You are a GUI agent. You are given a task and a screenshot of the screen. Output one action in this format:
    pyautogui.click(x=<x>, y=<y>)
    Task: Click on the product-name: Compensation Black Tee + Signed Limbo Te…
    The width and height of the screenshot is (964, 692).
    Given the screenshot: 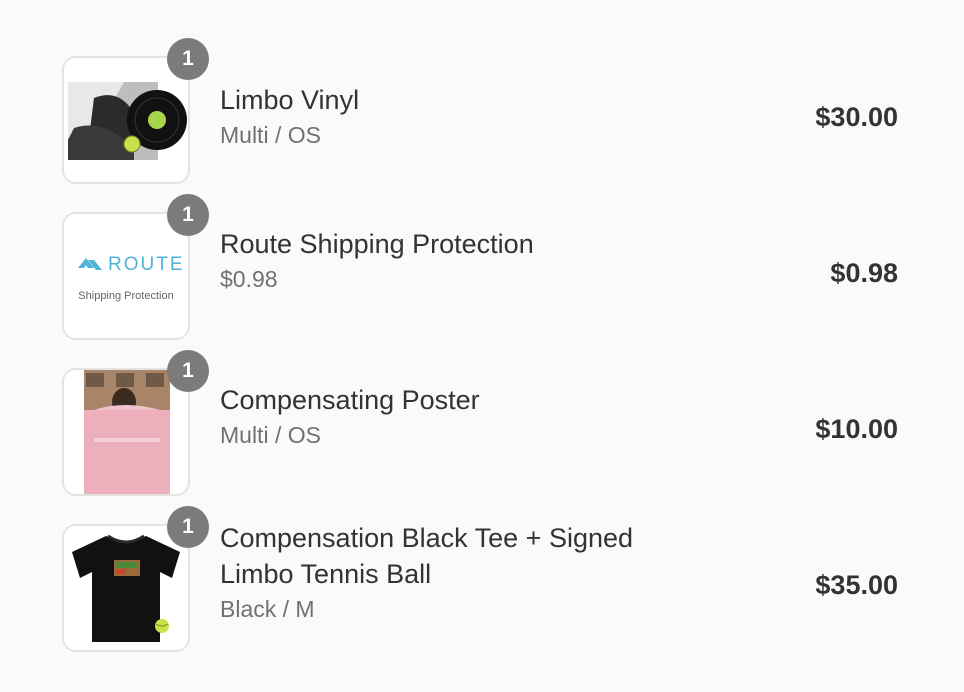 What is the action you would take?
    pyautogui.click(x=455, y=556)
    